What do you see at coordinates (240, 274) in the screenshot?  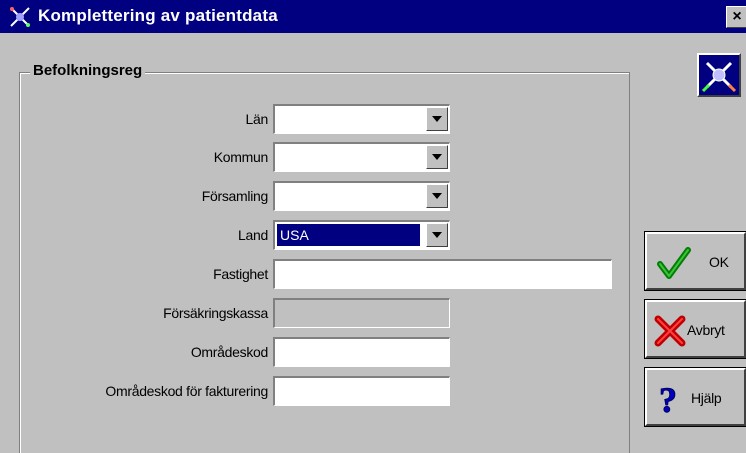 I see `fastighet-label: Fastighet` at bounding box center [240, 274].